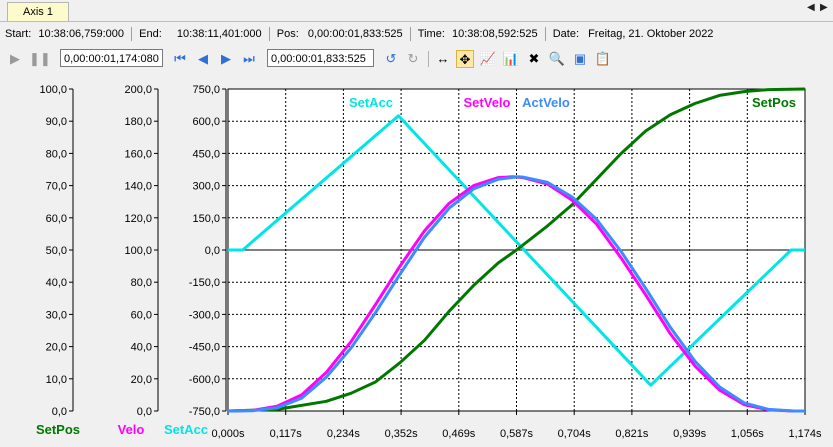 Image resolution: width=833 pixels, height=447 pixels. I want to click on y-tick-label-setpos: 80,0, so click(56, 154).